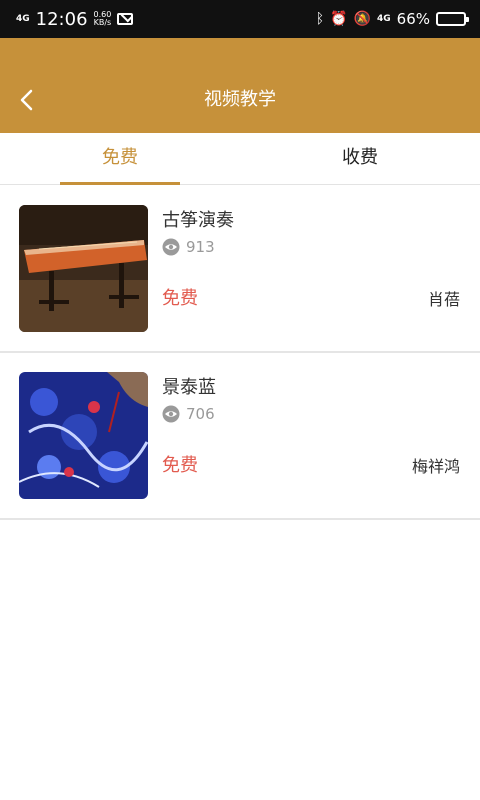  I want to click on view-count-value: 706, so click(200, 414).